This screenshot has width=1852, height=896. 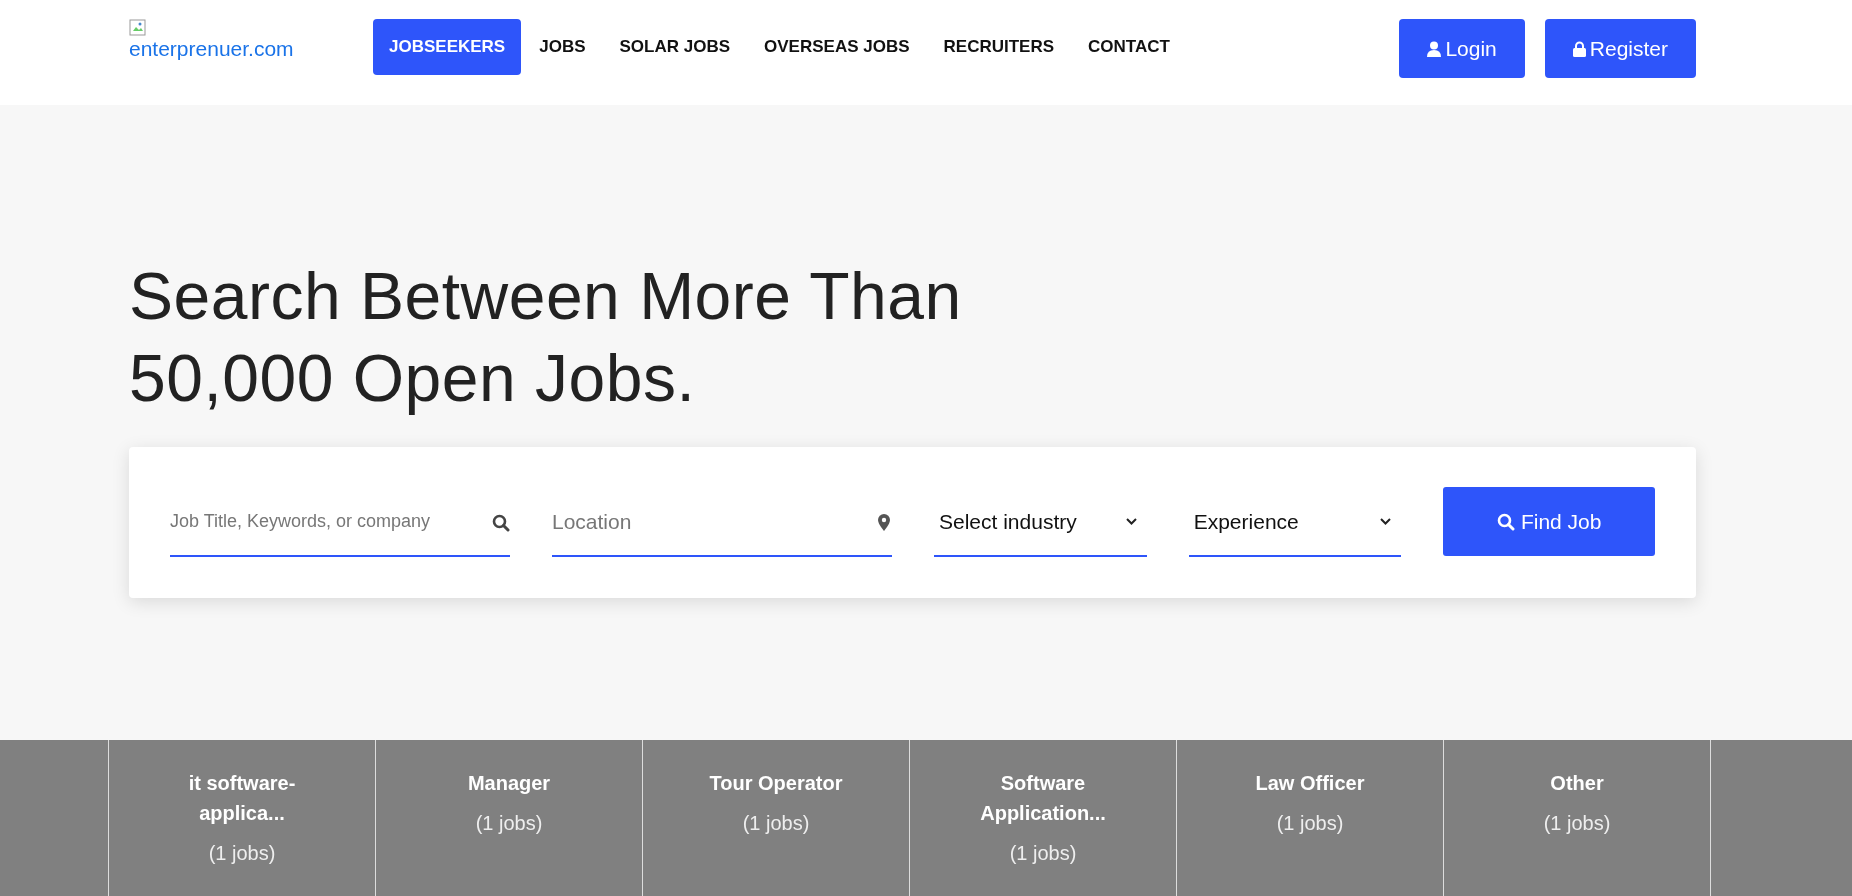 What do you see at coordinates (1040, 522) in the screenshot?
I see `select-field: Select industry` at bounding box center [1040, 522].